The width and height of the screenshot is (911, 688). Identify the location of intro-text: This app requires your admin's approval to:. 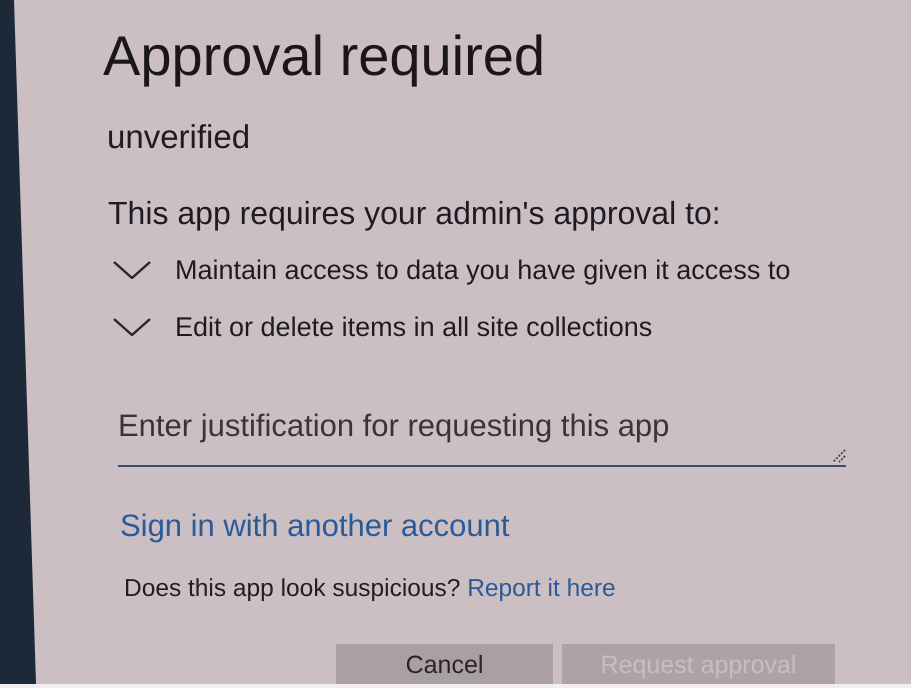
(415, 213).